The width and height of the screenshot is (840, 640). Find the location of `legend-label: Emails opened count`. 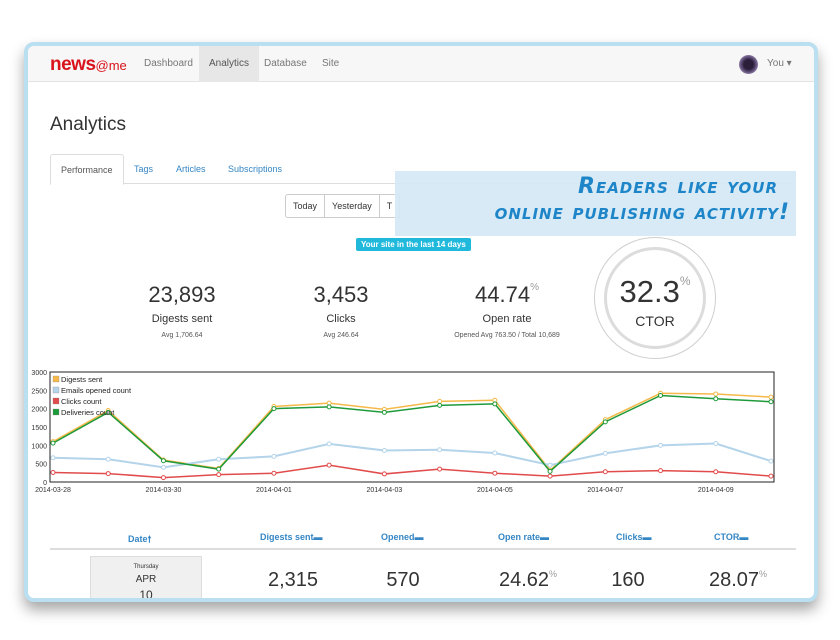

legend-label: Emails opened count is located at coordinates (96, 390).